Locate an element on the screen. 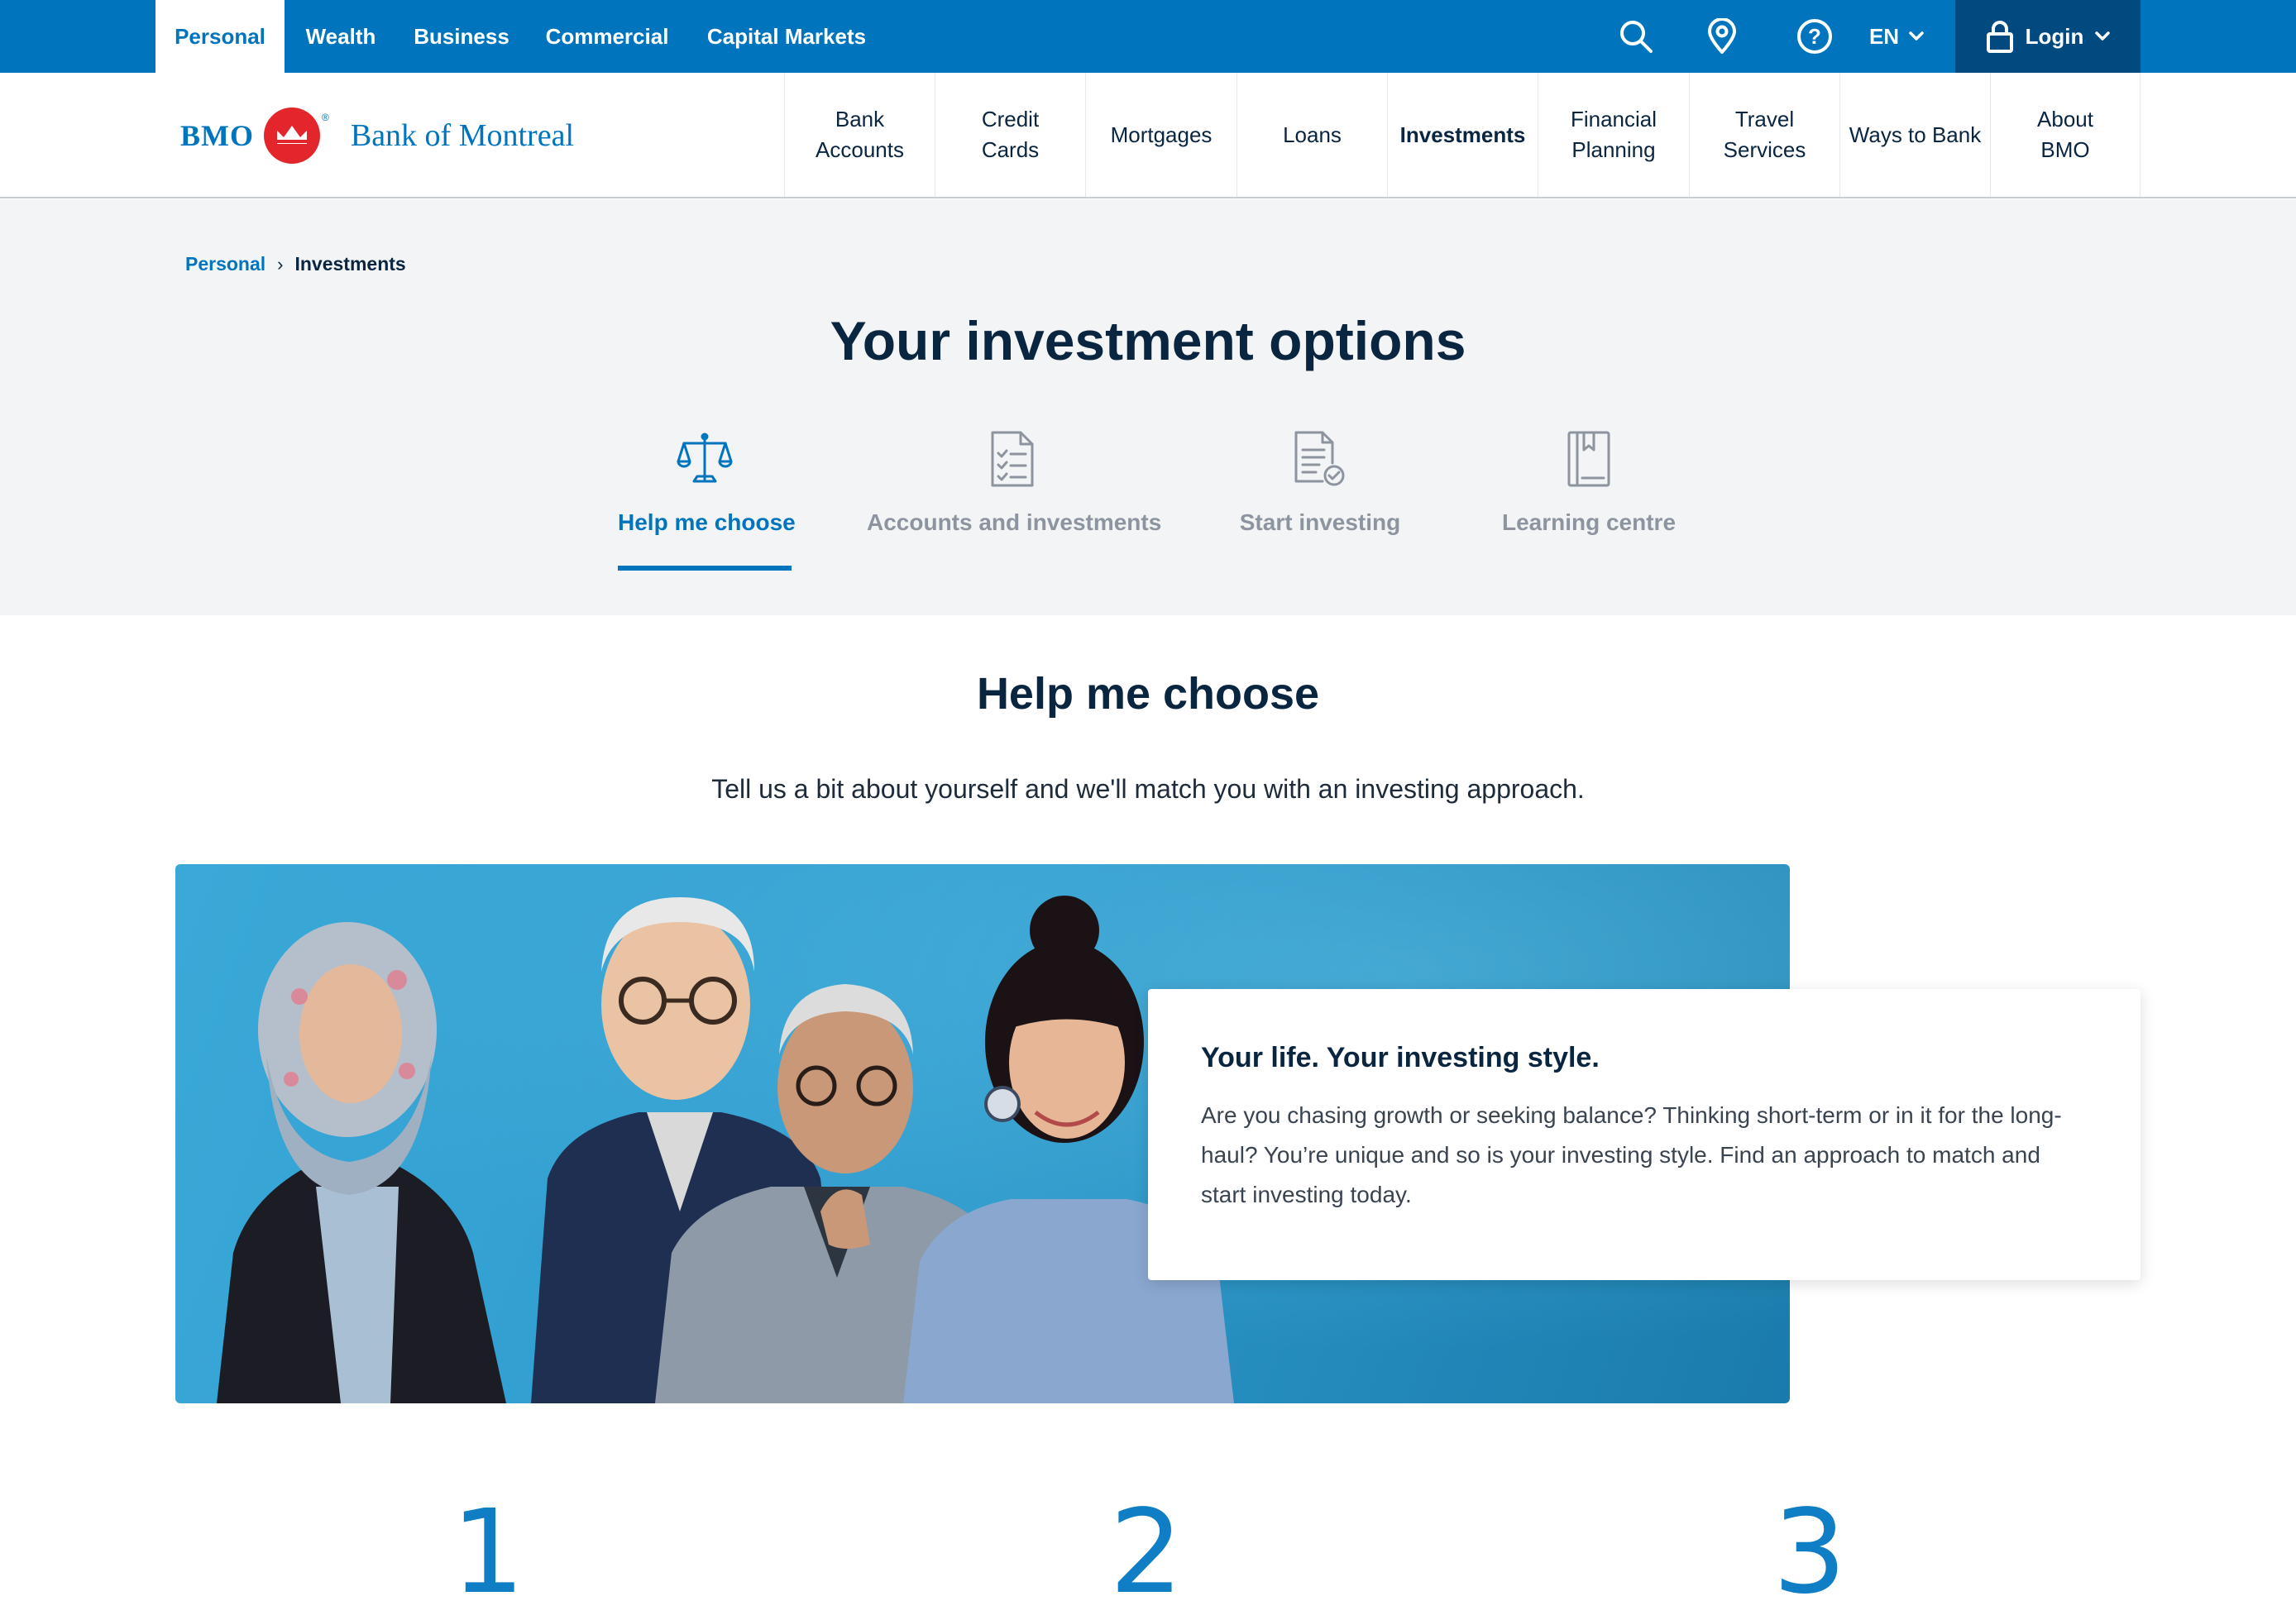 This screenshot has height=1620, width=2296. search-button is located at coordinates (1636, 37).